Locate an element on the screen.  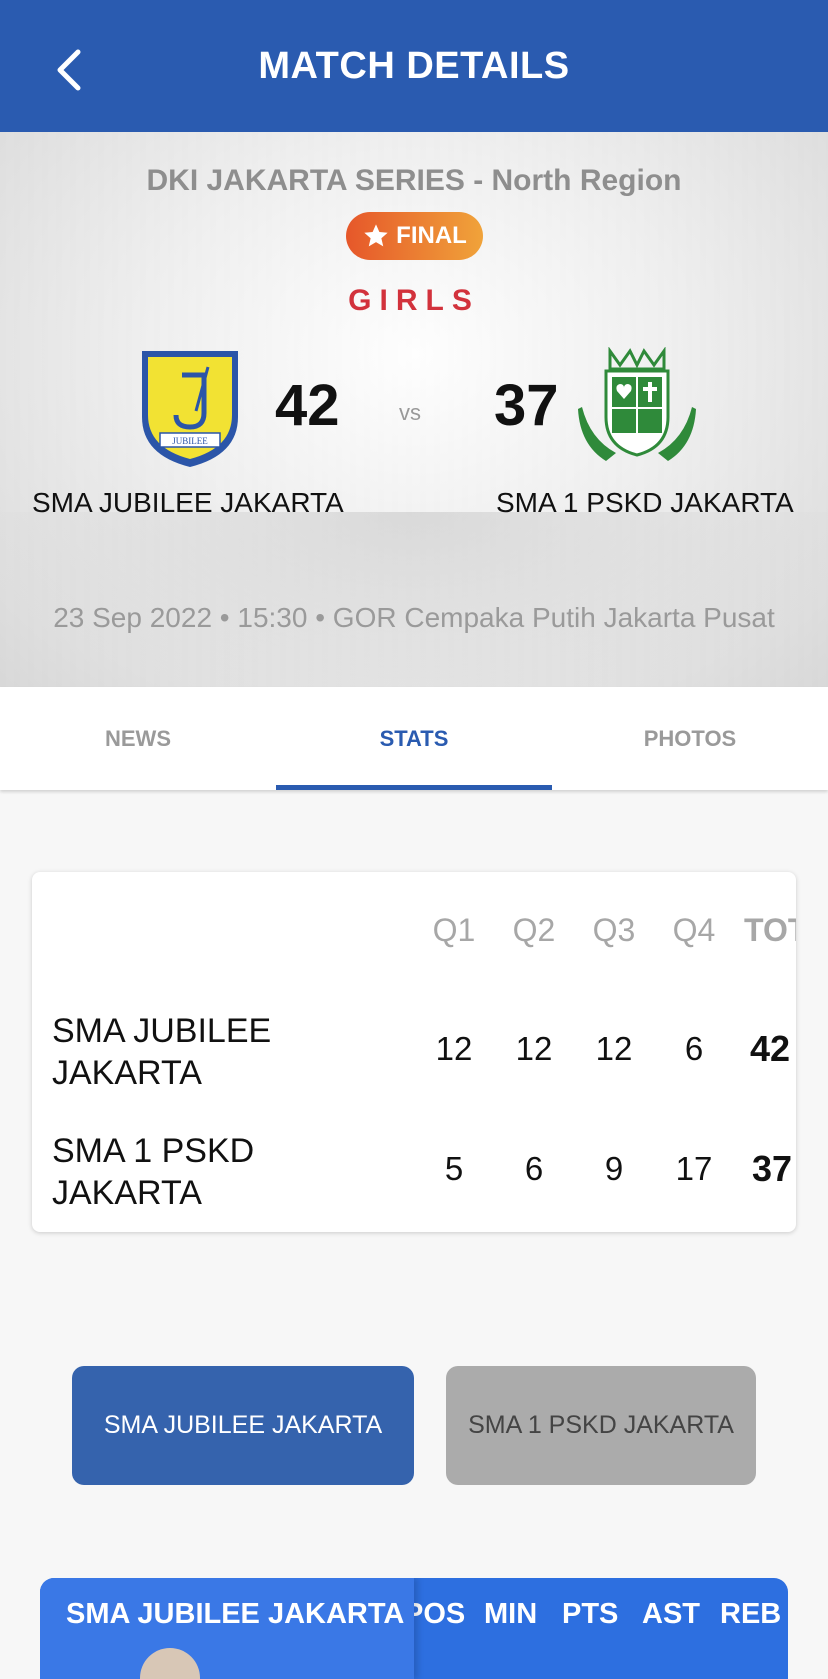
chevron-left-icon is located at coordinates (69, 70).